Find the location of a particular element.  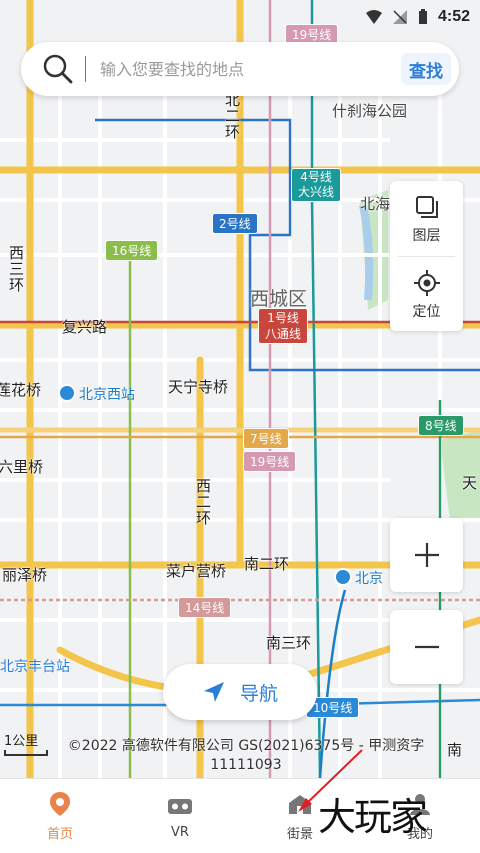

road-label-caihuying-qiao: 菜户营桥 is located at coordinates (196, 571).